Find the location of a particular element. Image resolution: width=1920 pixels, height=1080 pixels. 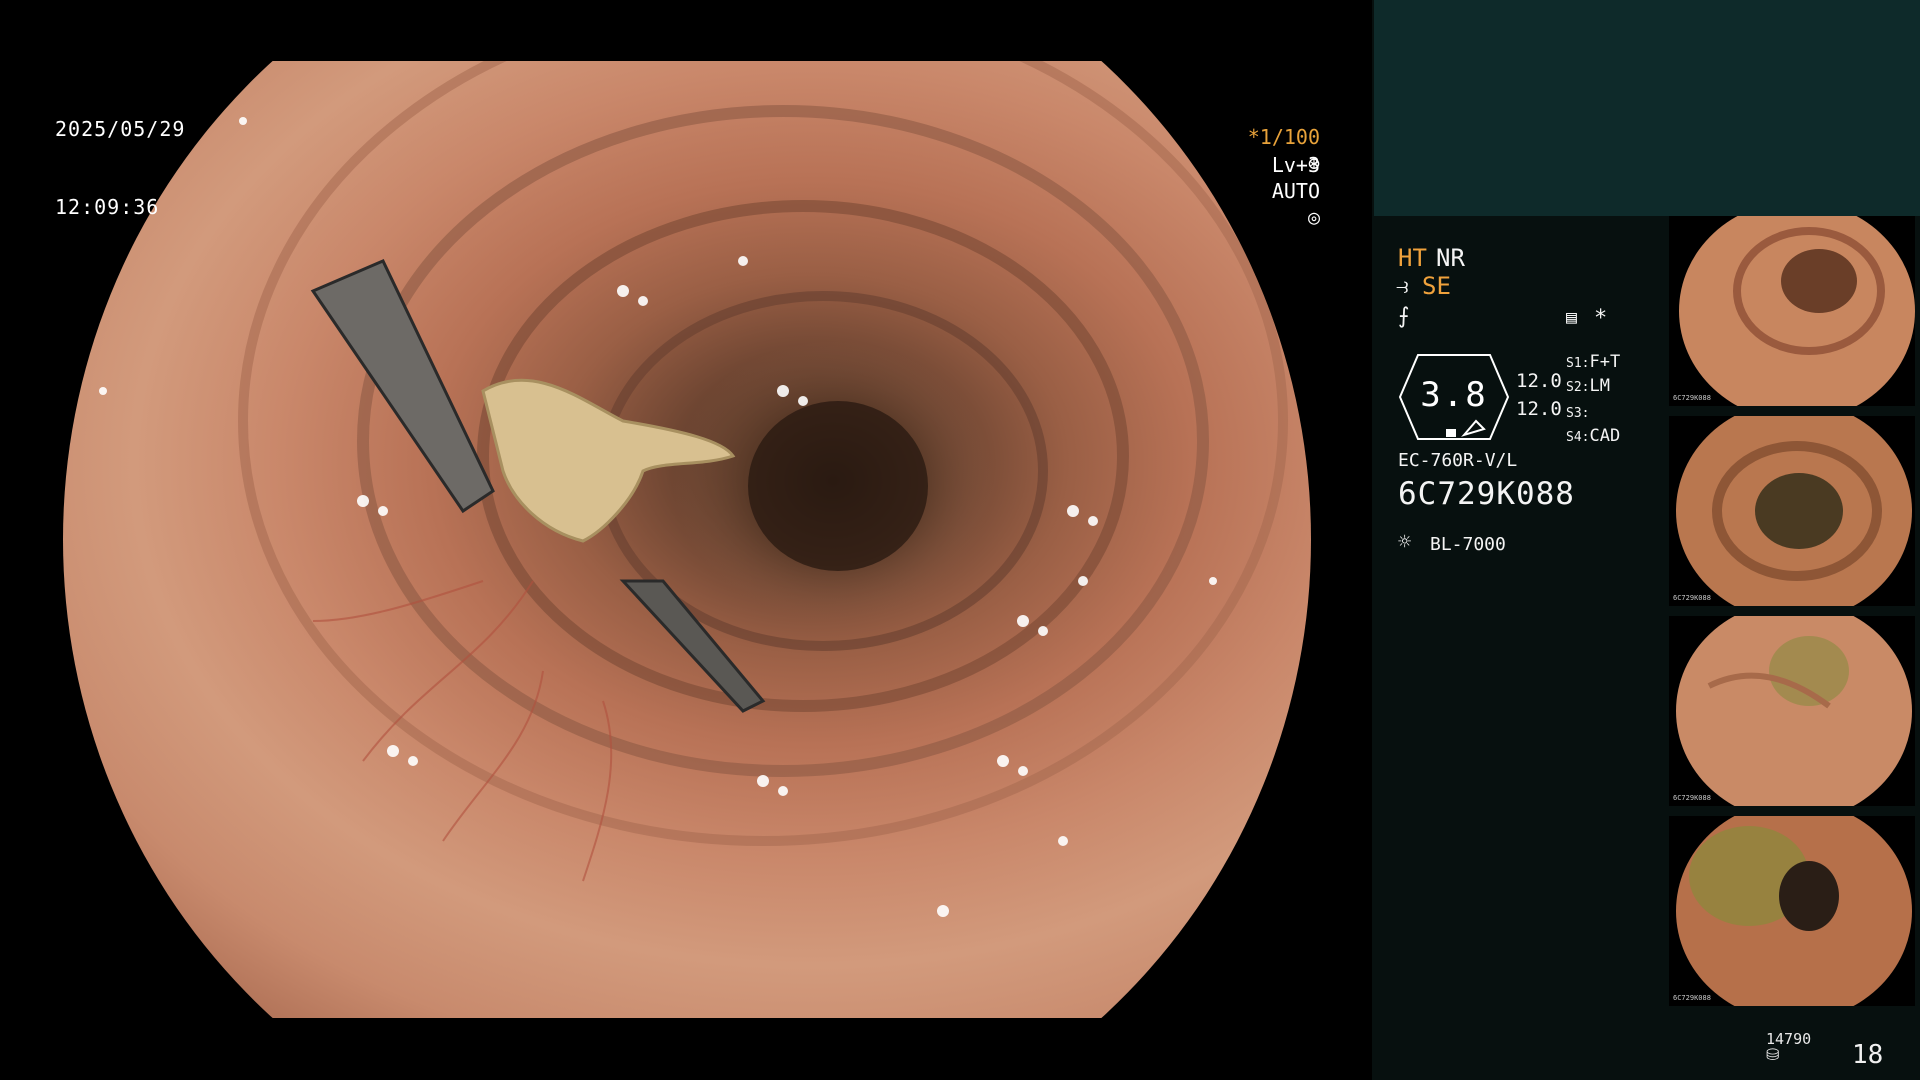

setting-s2: S2:LM is located at coordinates (1588, 386).